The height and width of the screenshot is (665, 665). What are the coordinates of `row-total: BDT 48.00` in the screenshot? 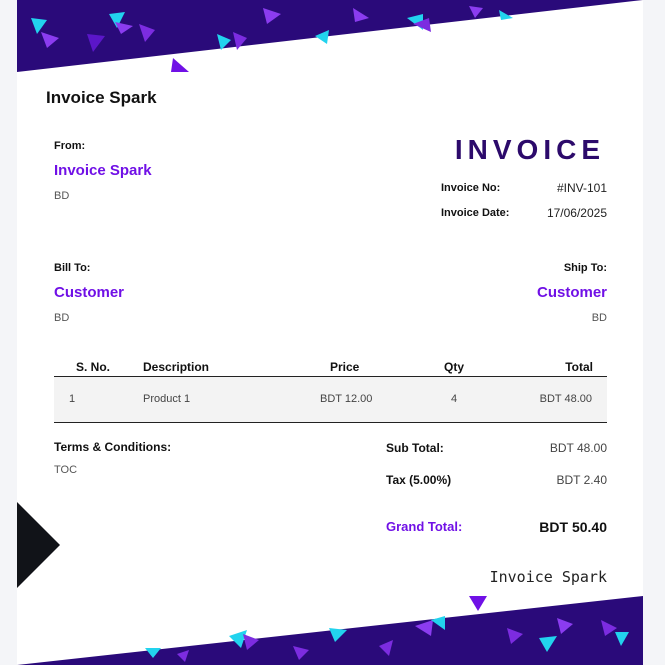 It's located at (565, 399).